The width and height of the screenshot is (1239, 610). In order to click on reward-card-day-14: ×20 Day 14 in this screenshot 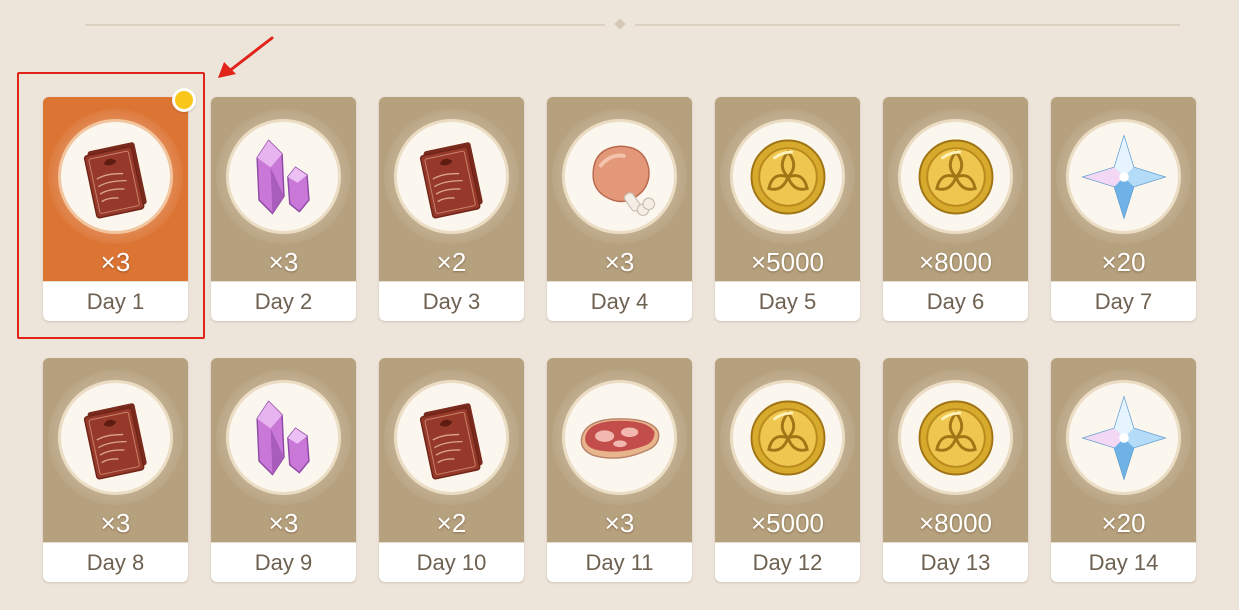, I will do `click(1123, 470)`.